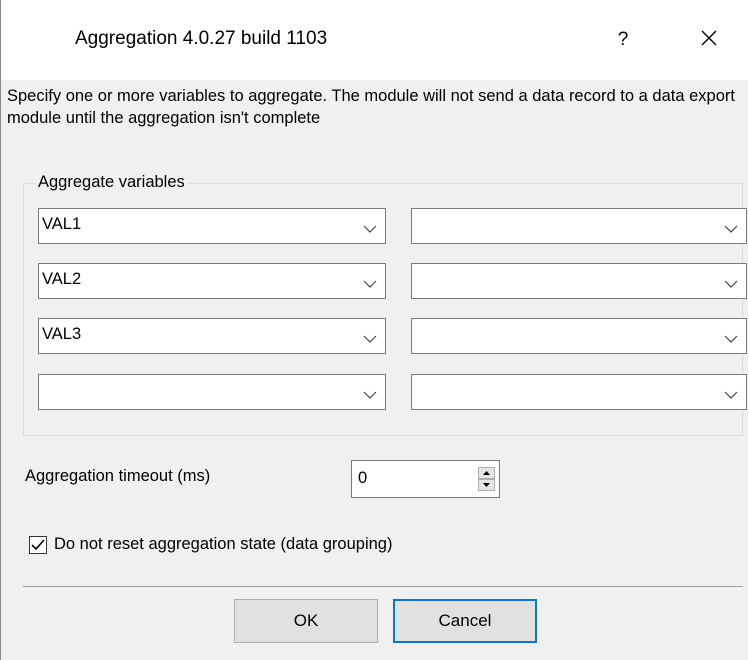 This screenshot has width=748, height=660. What do you see at coordinates (118, 476) in the screenshot?
I see `timeout-label: Aggregation timeout (ms)` at bounding box center [118, 476].